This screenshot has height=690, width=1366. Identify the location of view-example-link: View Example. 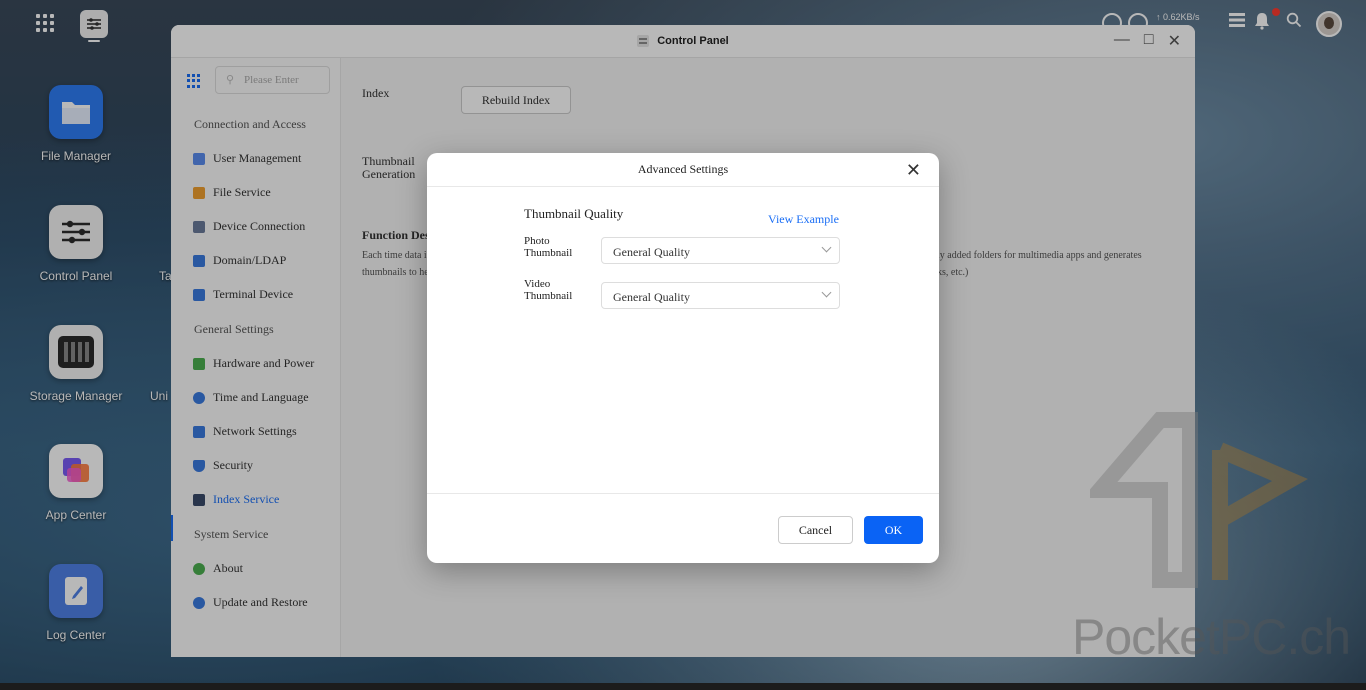
(803, 219).